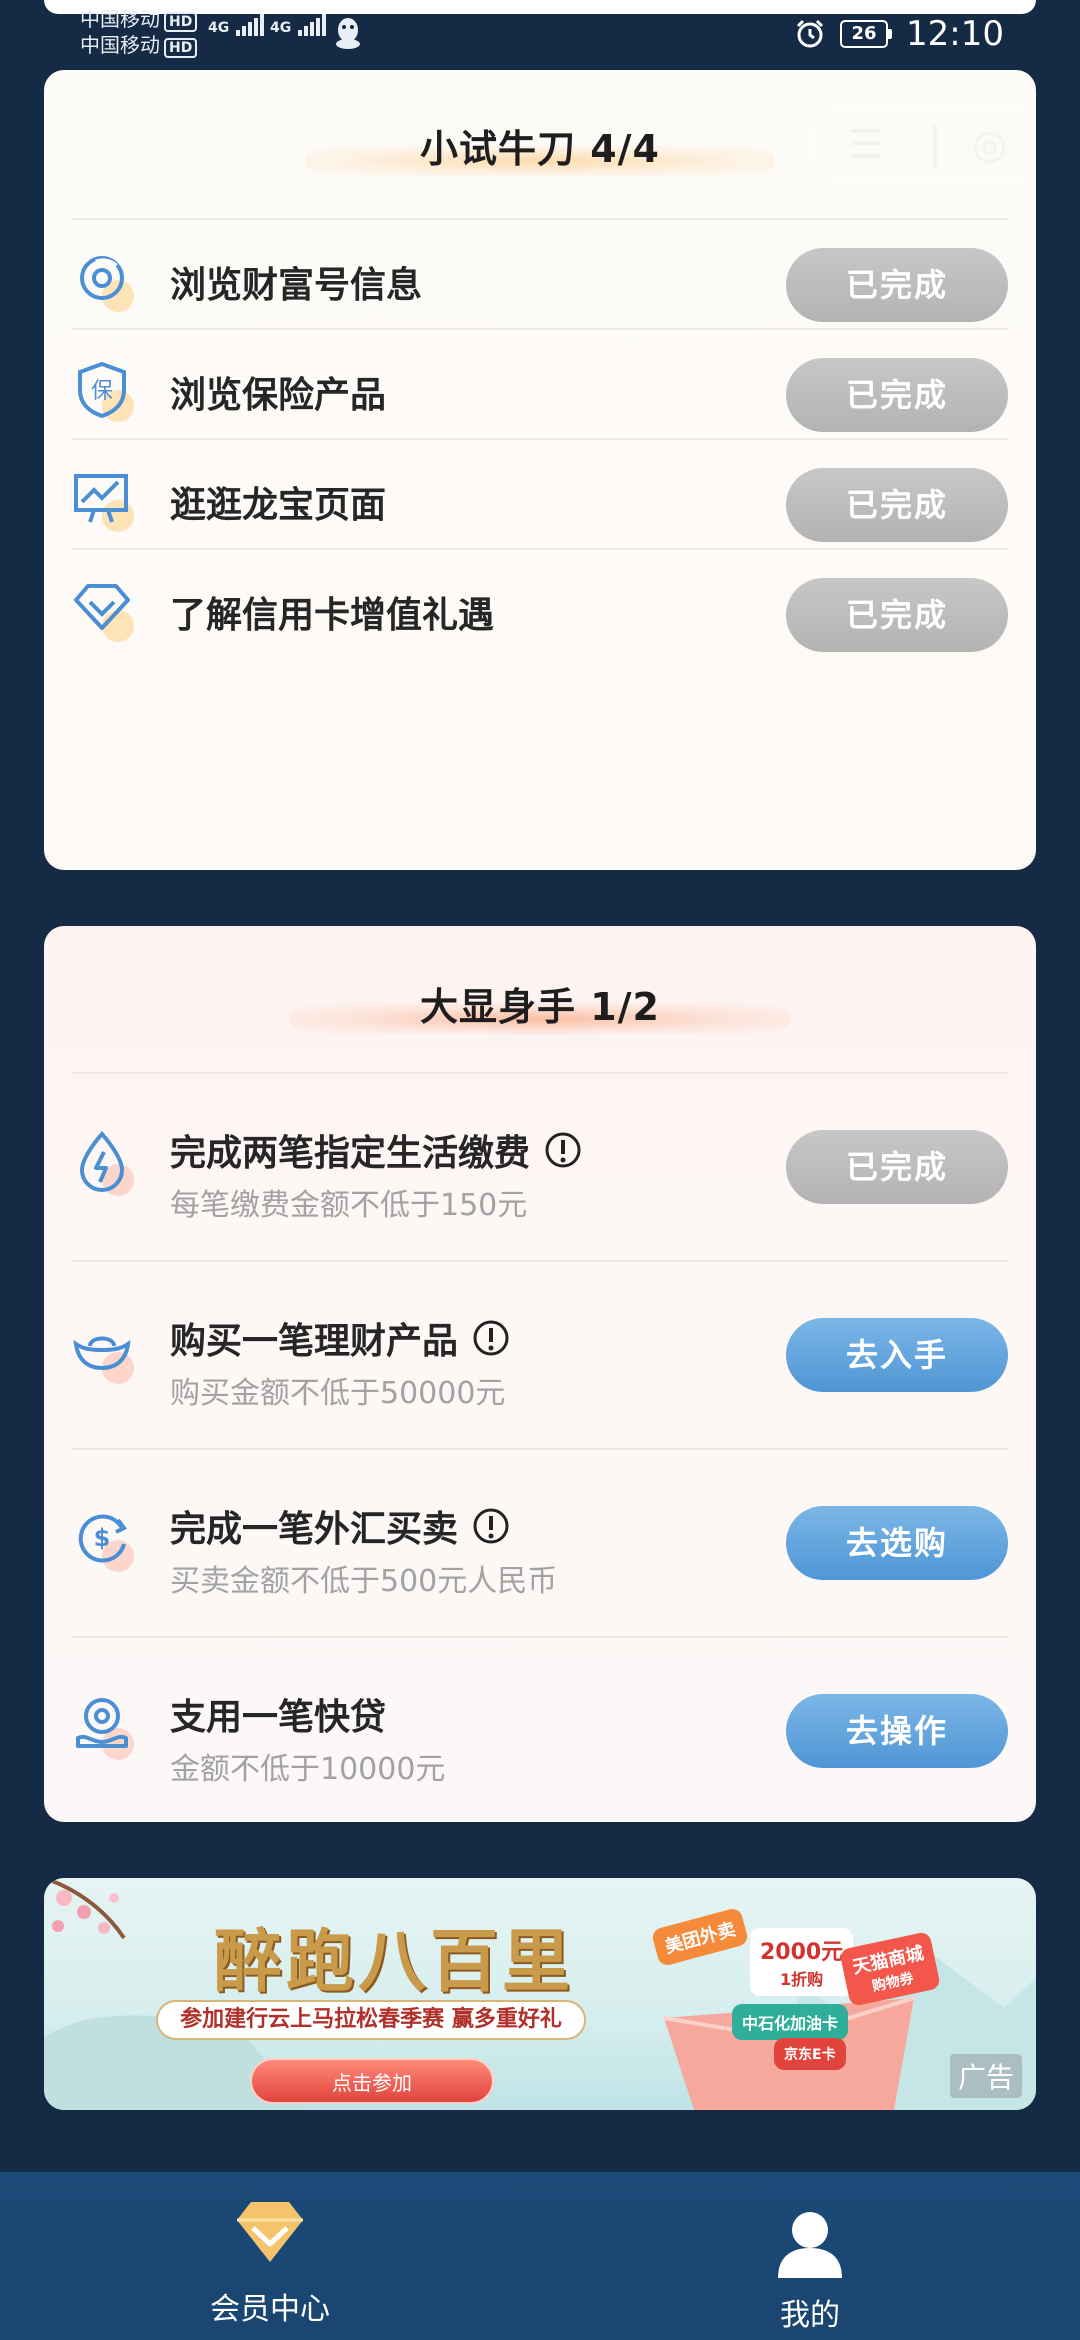 Image resolution: width=1080 pixels, height=2340 pixels. Describe the element at coordinates (802, 1952) in the screenshot. I see `prize-amount: 2000元` at that location.